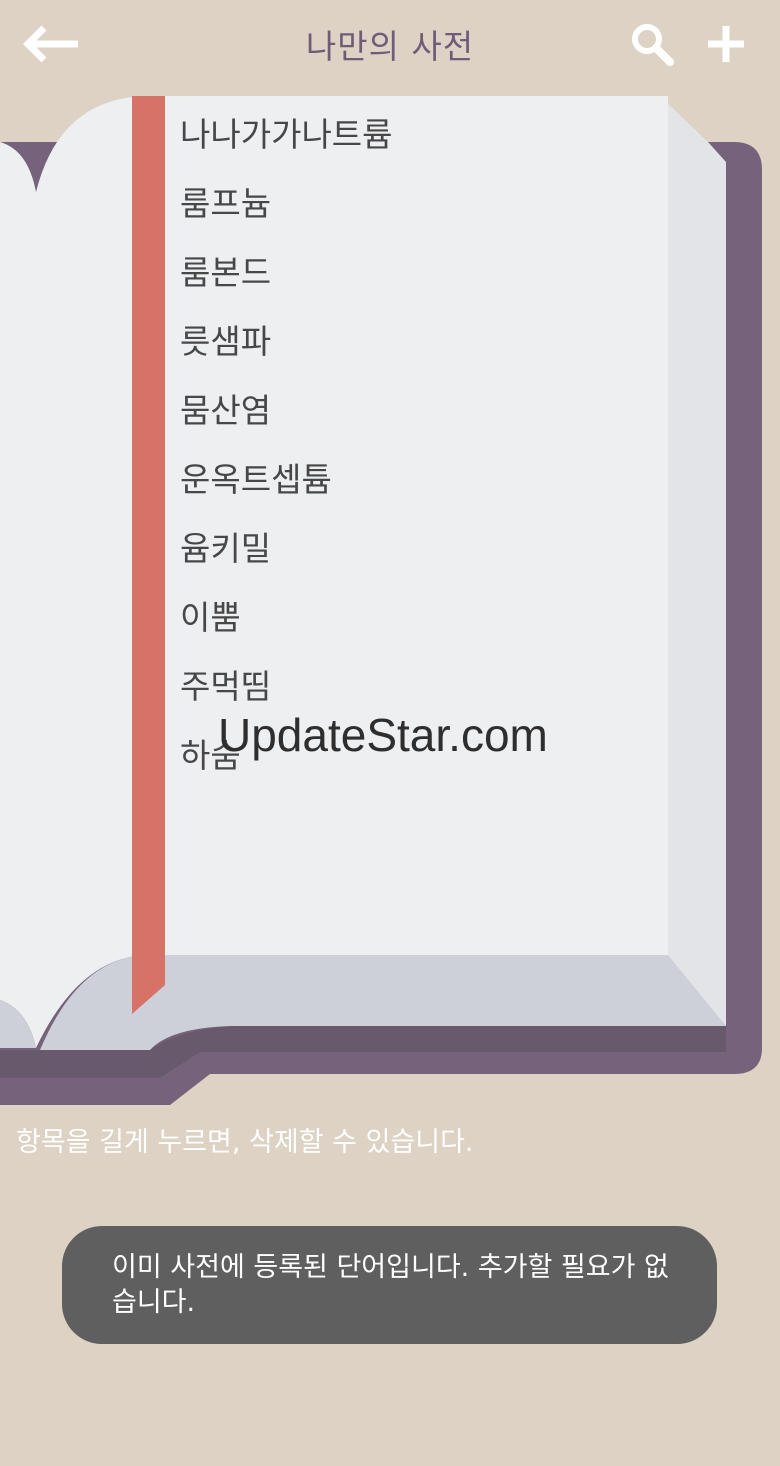 The image size is (780, 1466). I want to click on right-page-side, so click(693, 561).